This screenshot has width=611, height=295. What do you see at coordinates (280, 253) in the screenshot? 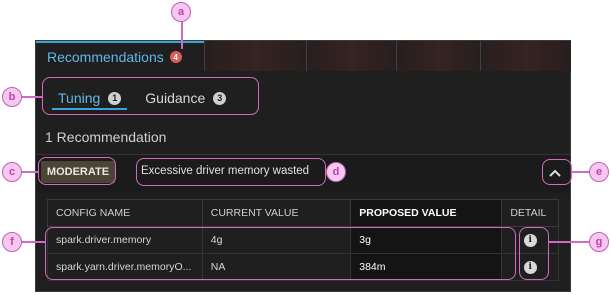
I see `annotation-f-ring` at bounding box center [280, 253].